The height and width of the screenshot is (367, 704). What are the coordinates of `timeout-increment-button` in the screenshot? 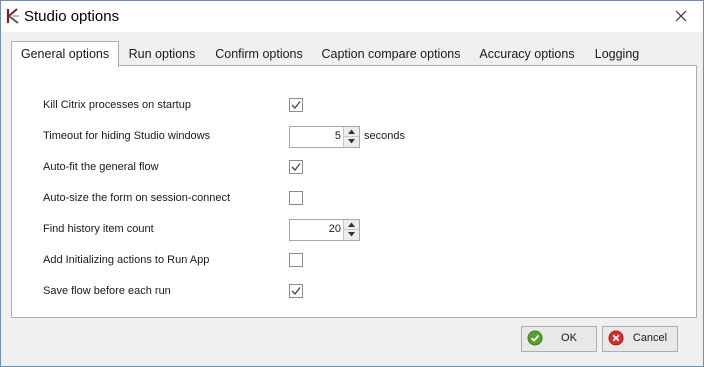 It's located at (351, 132).